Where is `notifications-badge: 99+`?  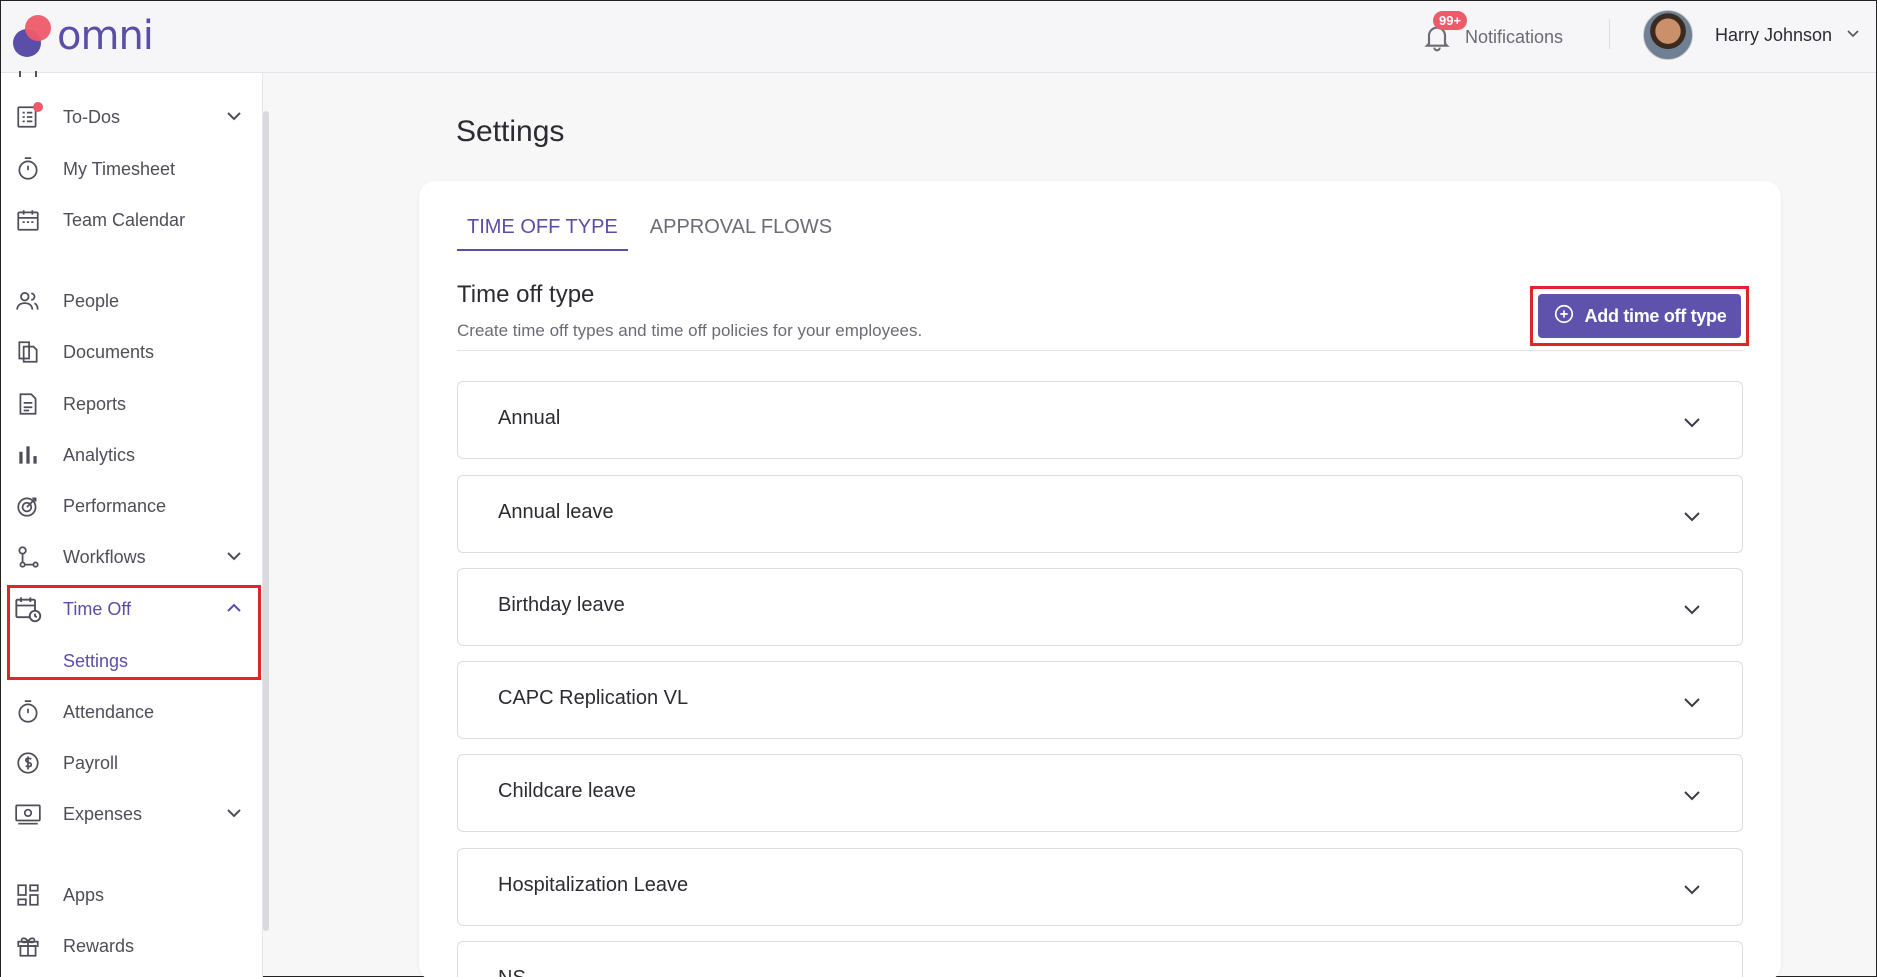
notifications-badge: 99+ is located at coordinates (1450, 20).